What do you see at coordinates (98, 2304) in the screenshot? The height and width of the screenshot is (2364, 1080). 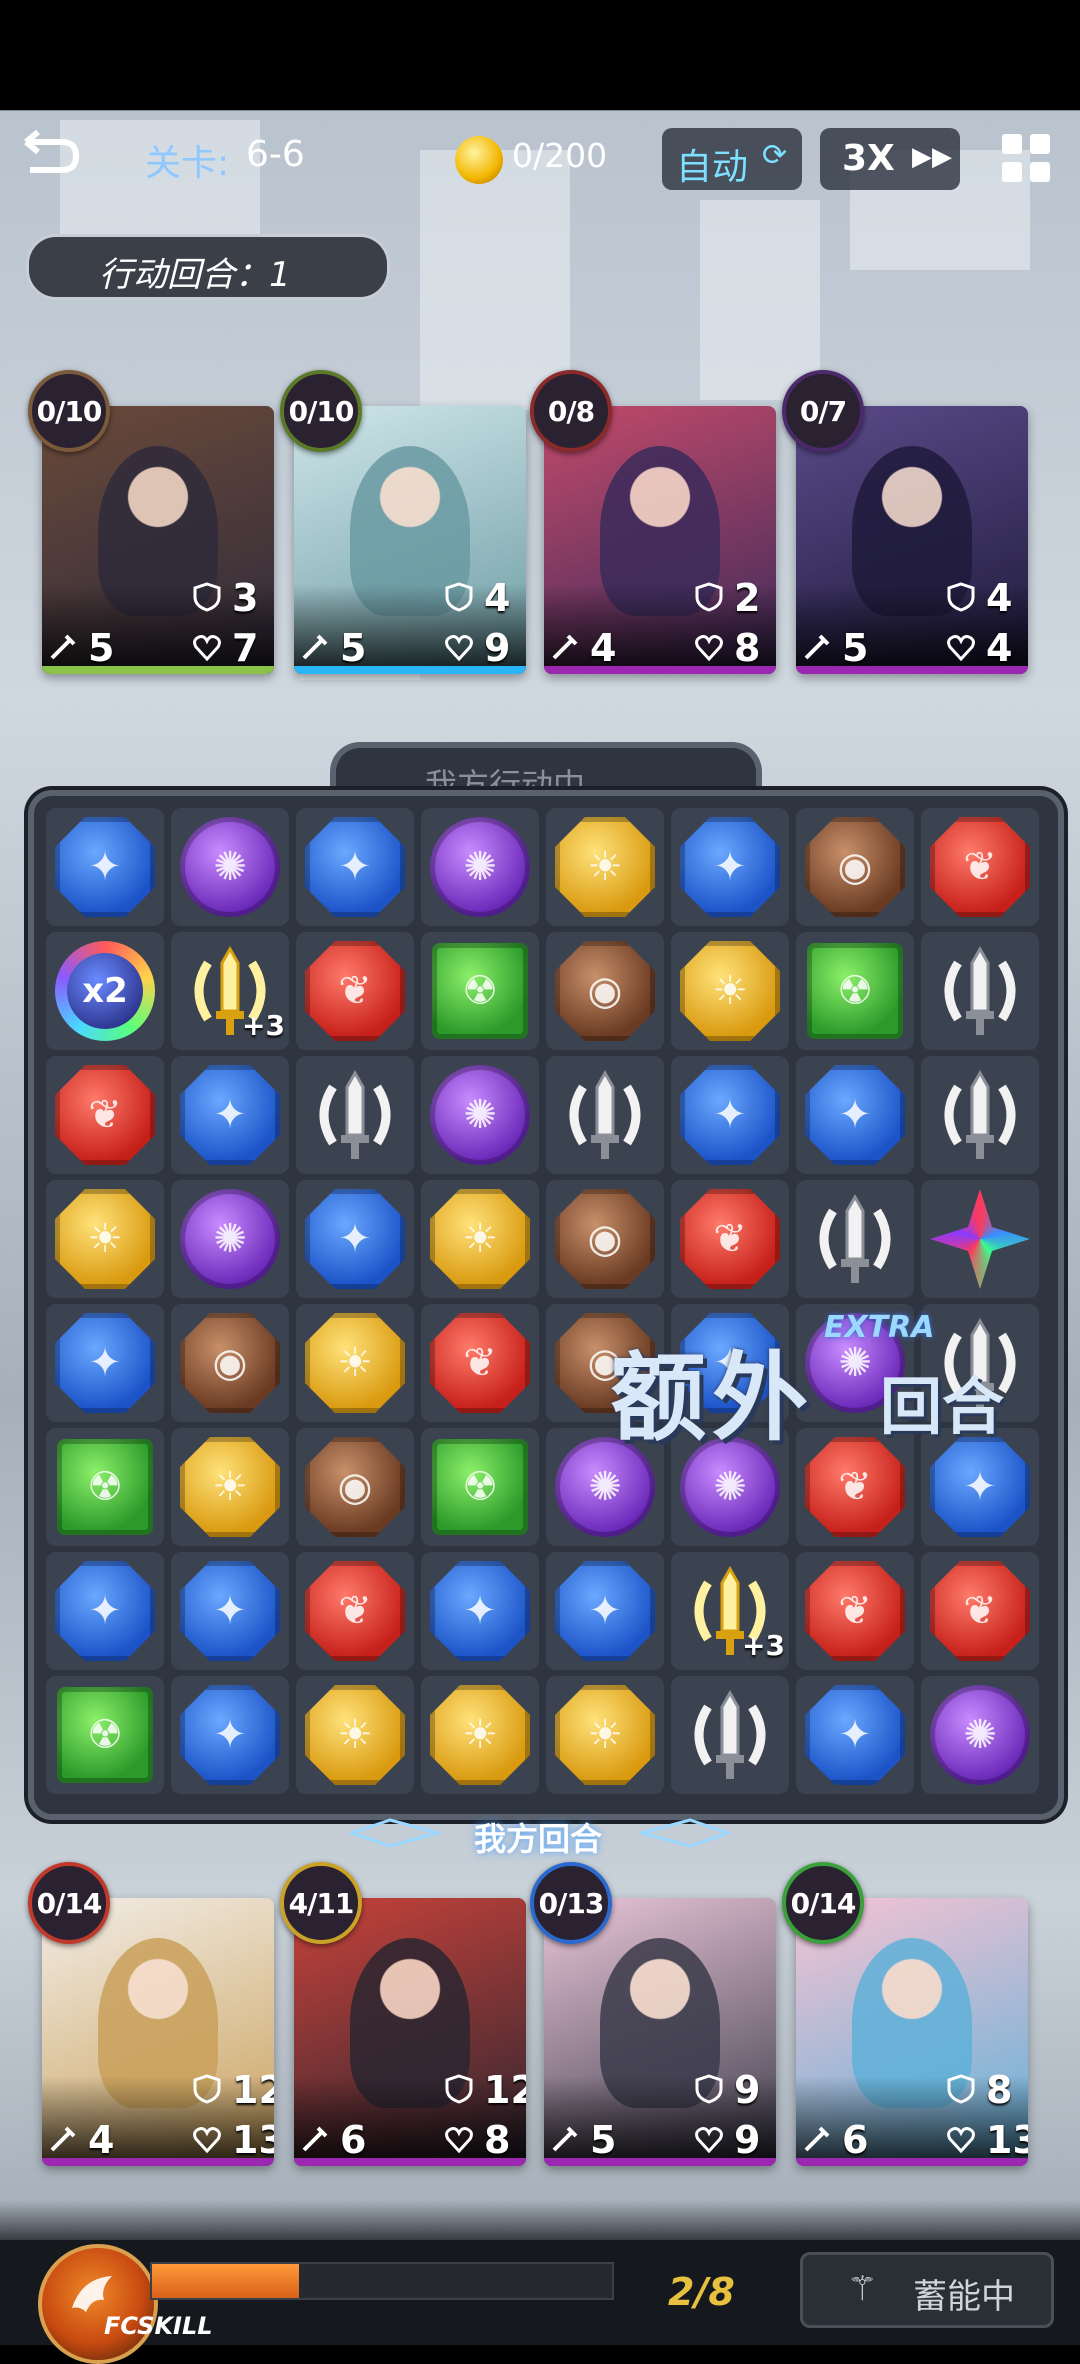 I see `skill-button` at bounding box center [98, 2304].